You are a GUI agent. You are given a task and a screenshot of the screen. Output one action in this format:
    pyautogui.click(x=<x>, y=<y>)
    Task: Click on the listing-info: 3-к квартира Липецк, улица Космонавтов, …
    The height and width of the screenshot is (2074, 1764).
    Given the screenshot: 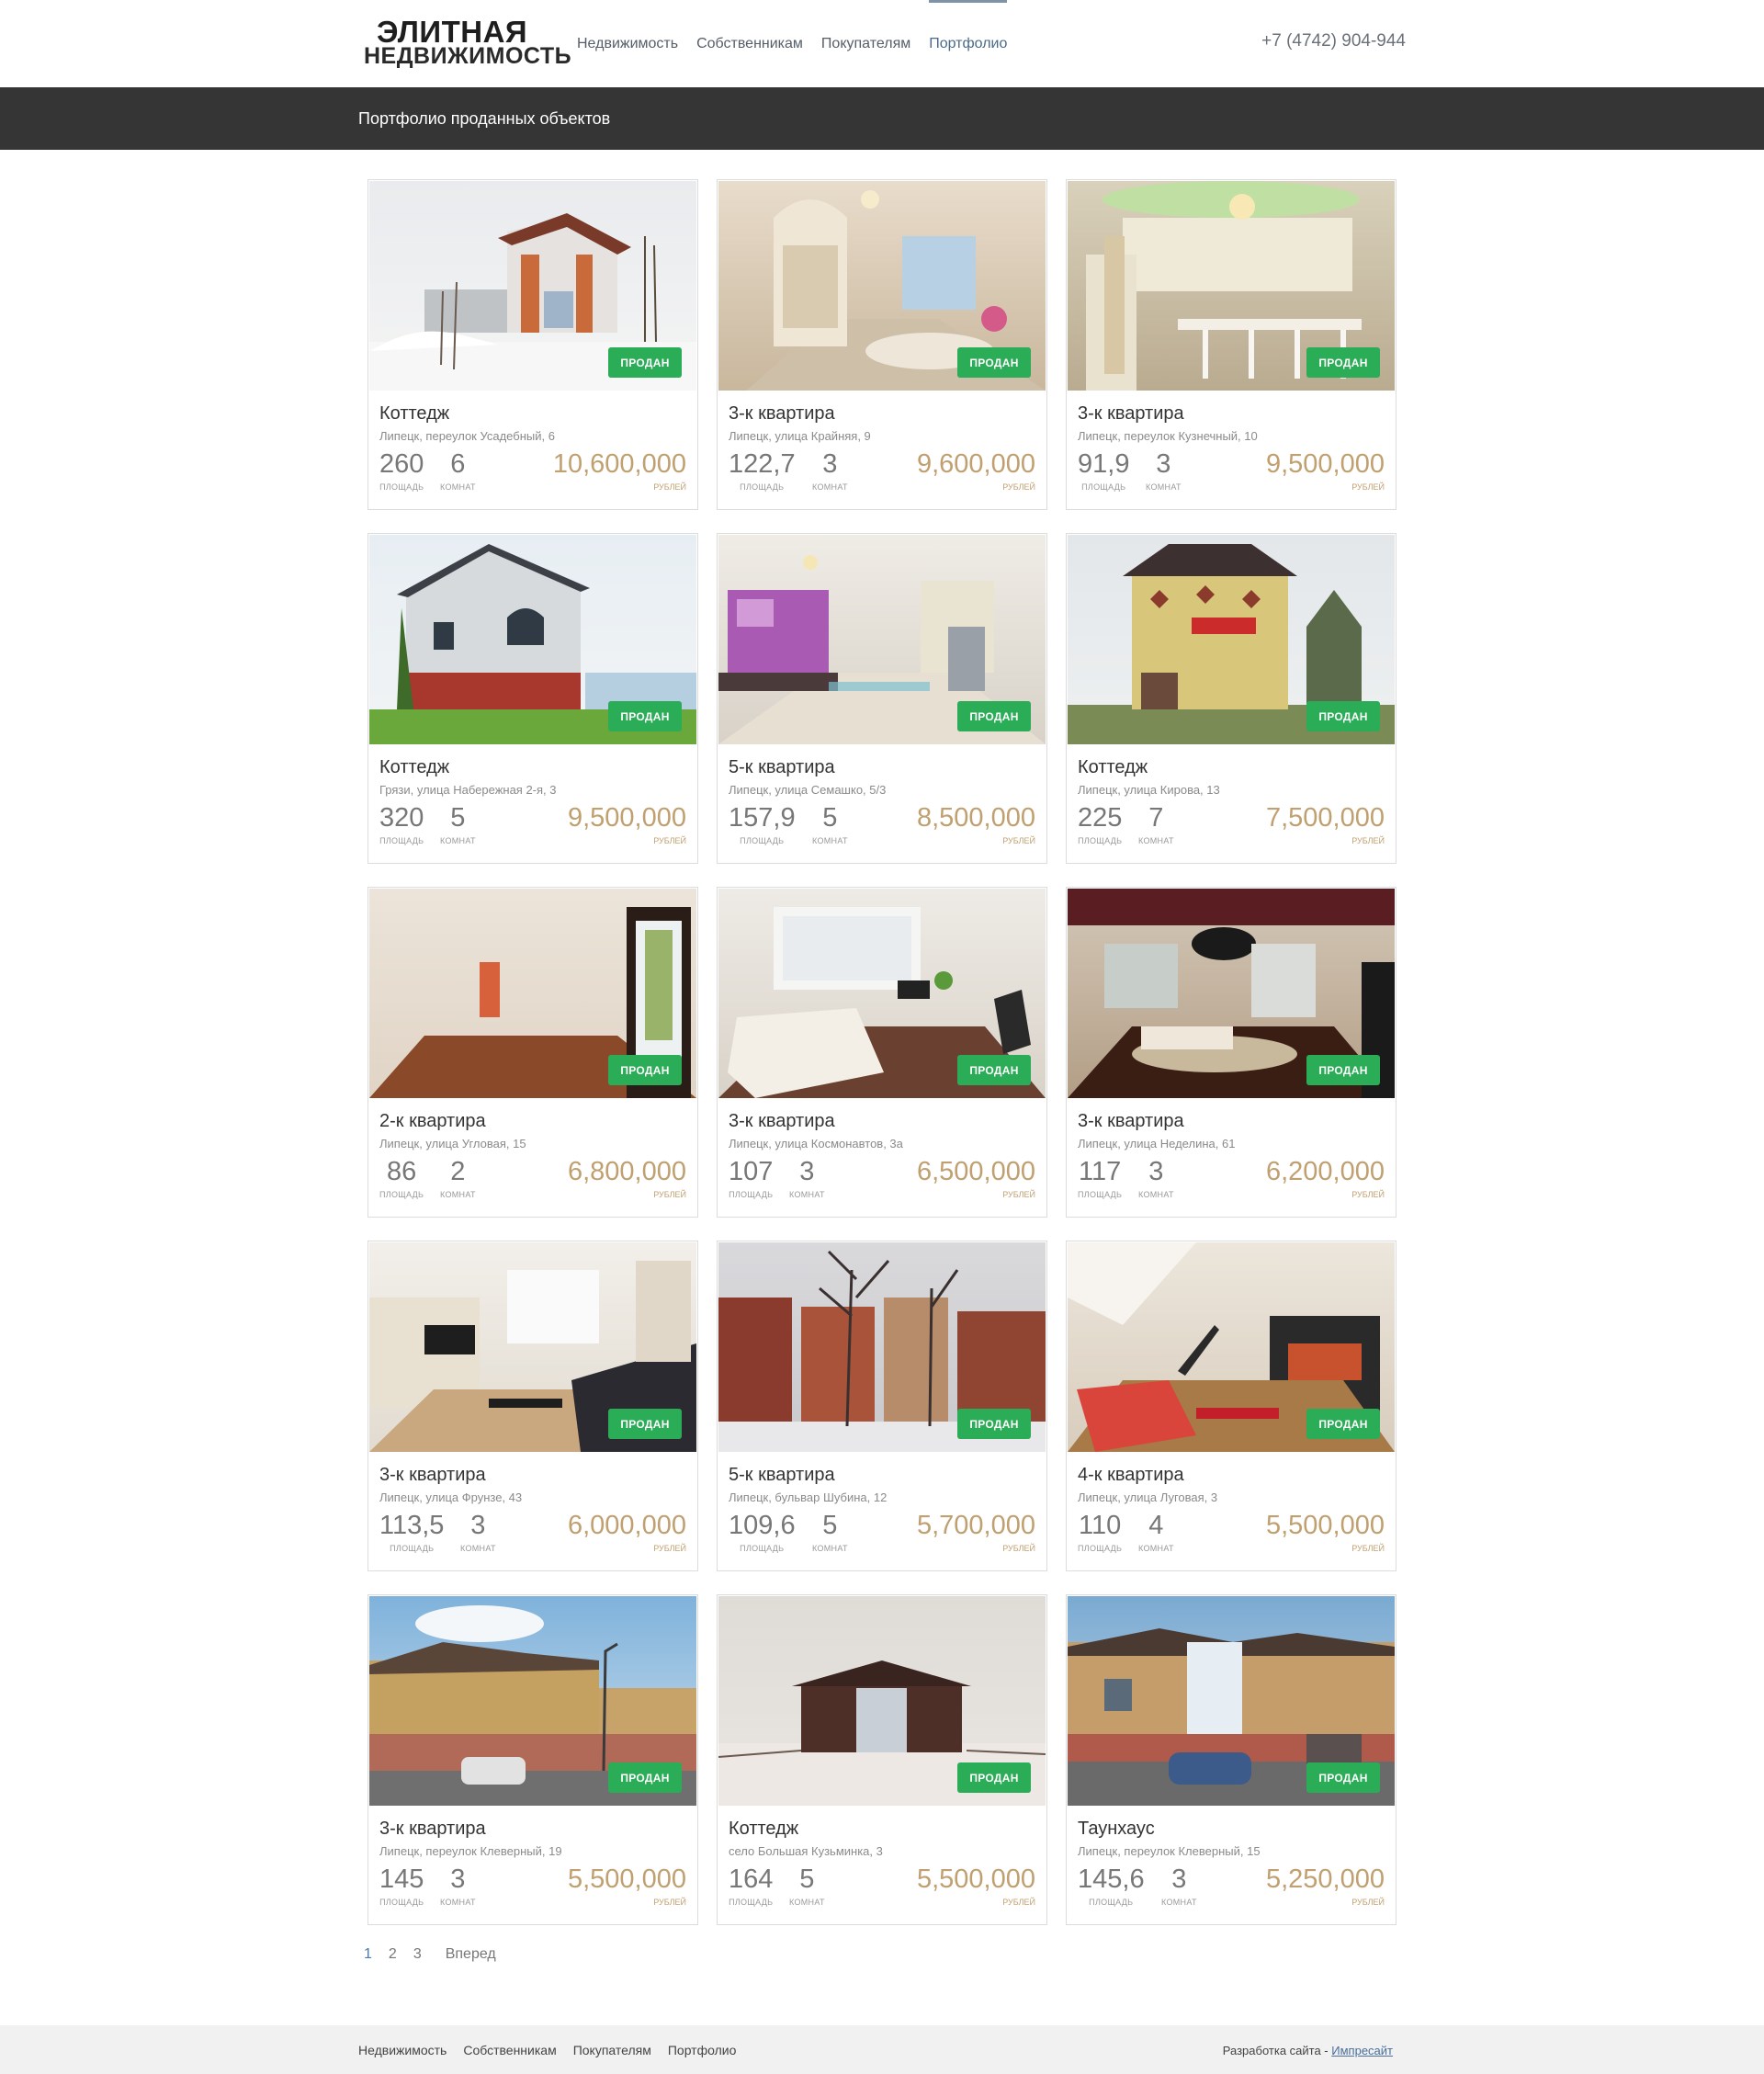 What is the action you would take?
    pyautogui.click(x=882, y=1157)
    